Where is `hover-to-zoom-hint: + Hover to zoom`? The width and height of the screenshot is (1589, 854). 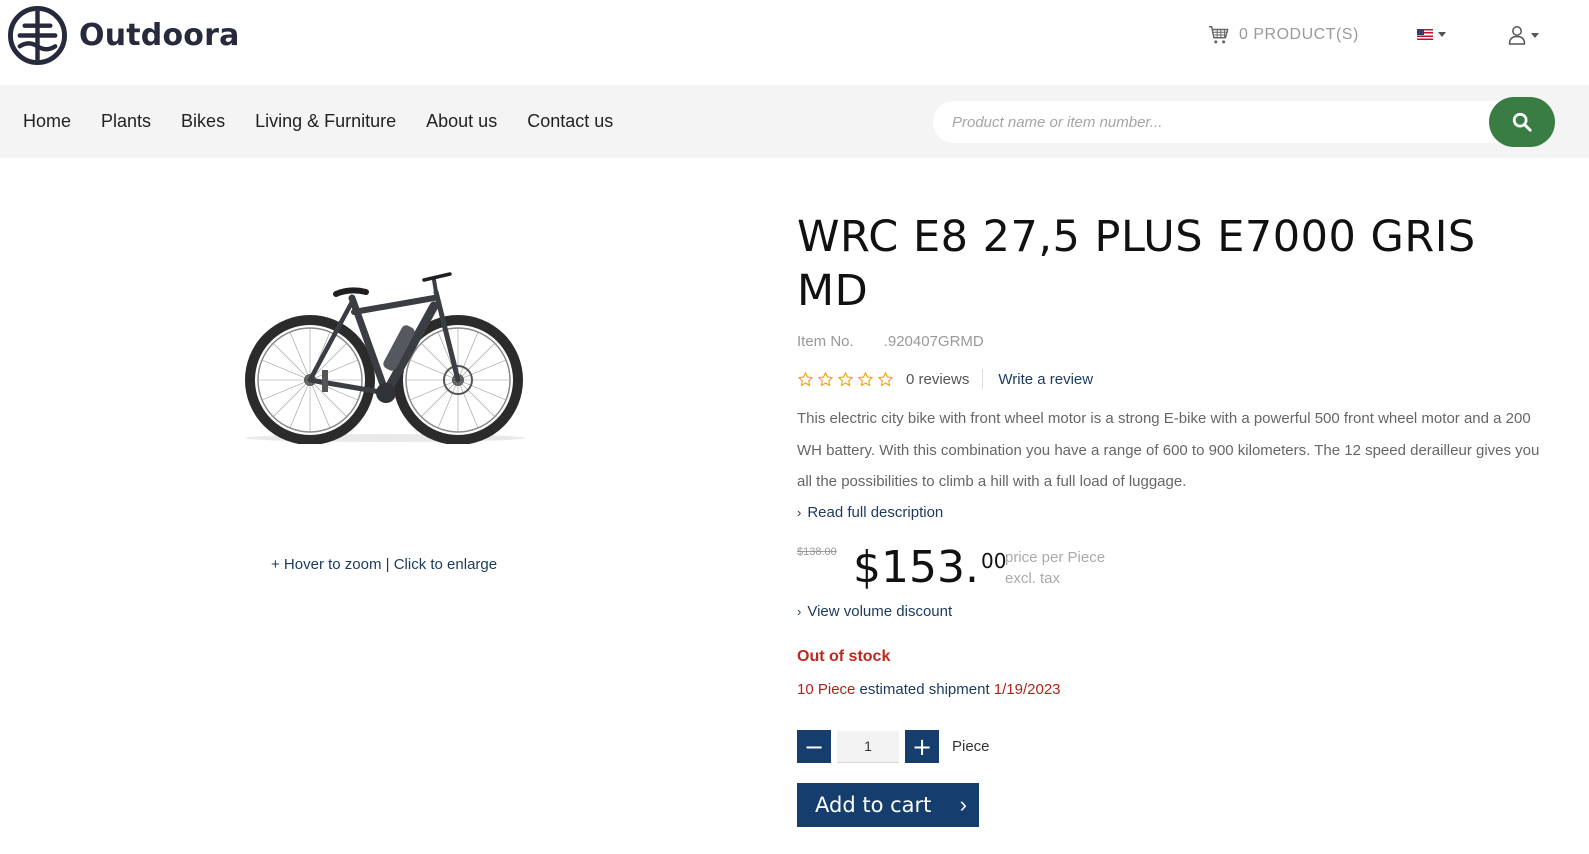
hover-to-zoom-hint: + Hover to zoom is located at coordinates (326, 564).